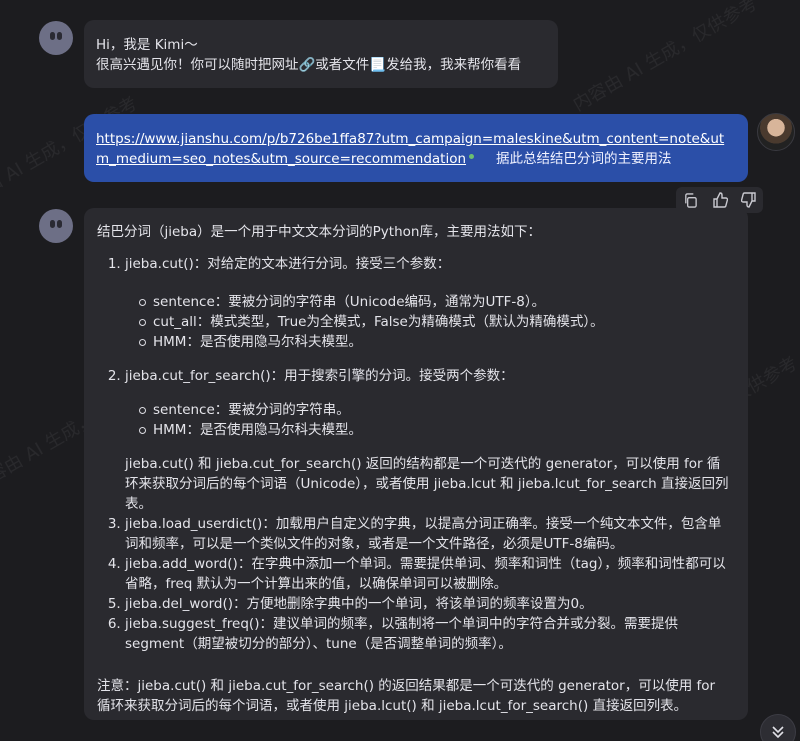  Describe the element at coordinates (319, 232) in the screenshot. I see `answer-intro: 结巴分词（jieba）是一个用于中文文本分词的Python库，主要用法如下：` at that location.